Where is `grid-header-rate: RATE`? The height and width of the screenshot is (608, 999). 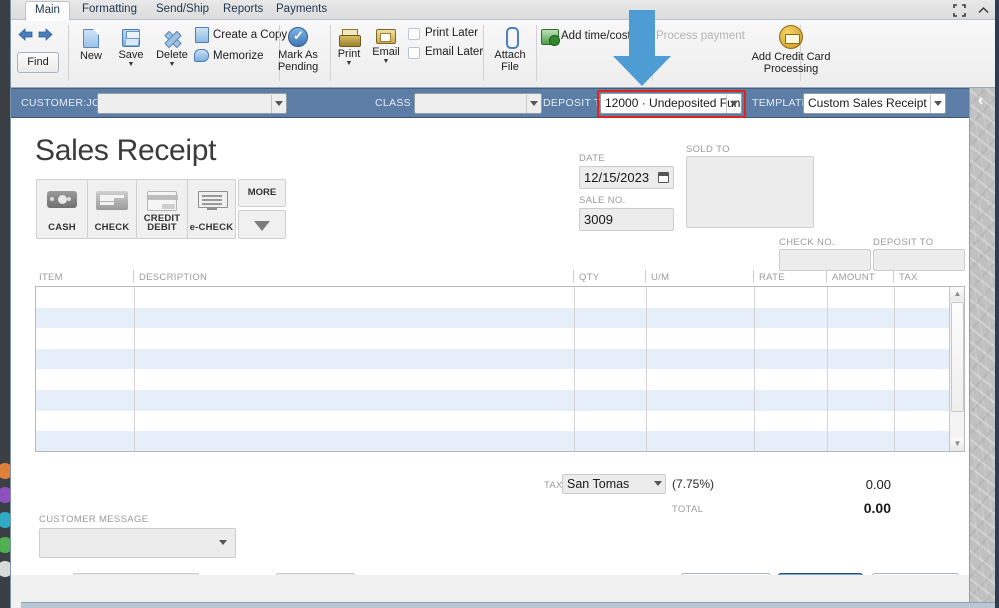
grid-header-rate: RATE is located at coordinates (772, 277).